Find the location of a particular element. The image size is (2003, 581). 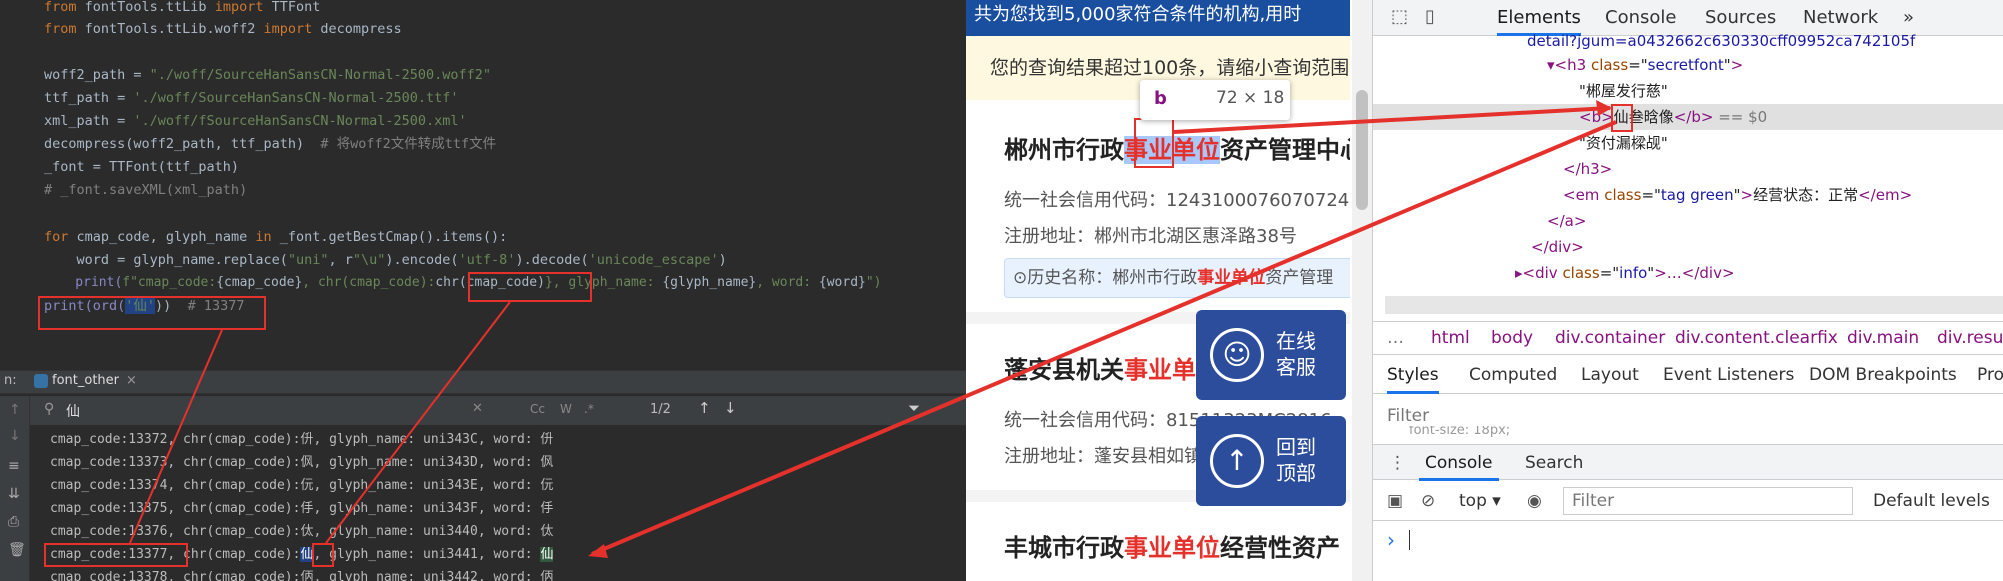

tab-styles: Styles is located at coordinates (1413, 375).